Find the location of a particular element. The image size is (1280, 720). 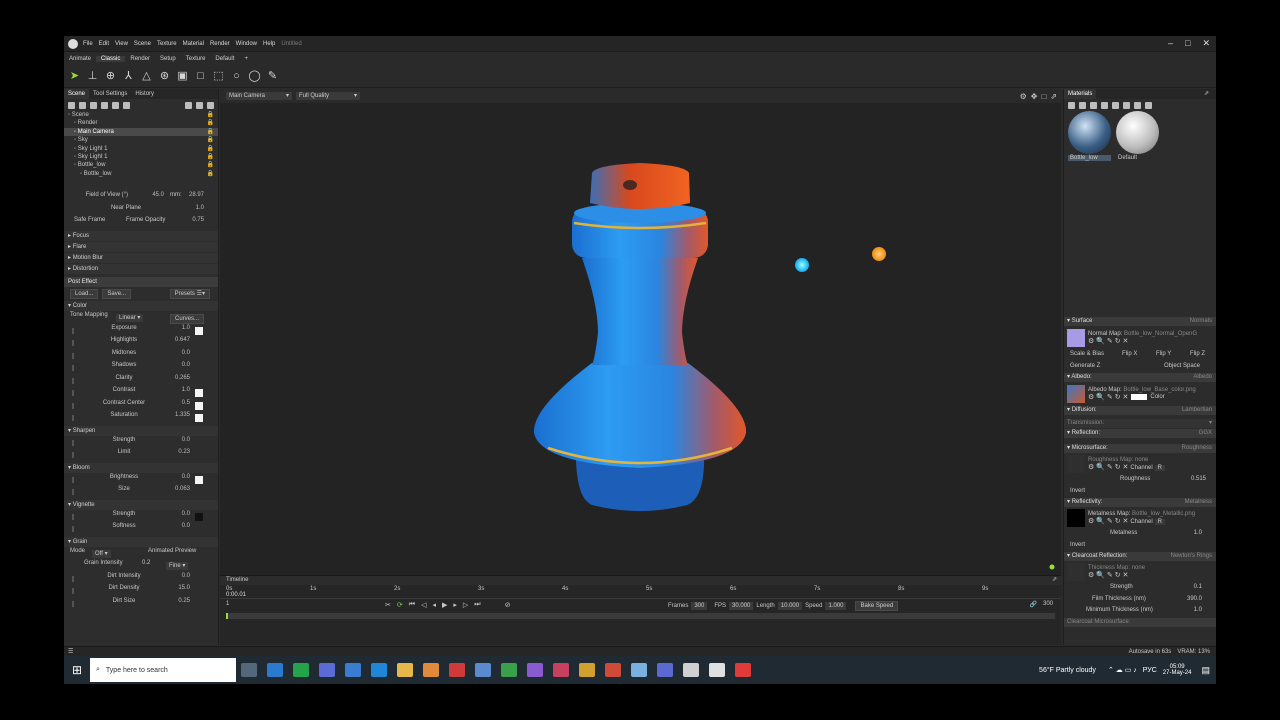

object-space-checkbox: Object Space is located at coordinates (1182, 367).